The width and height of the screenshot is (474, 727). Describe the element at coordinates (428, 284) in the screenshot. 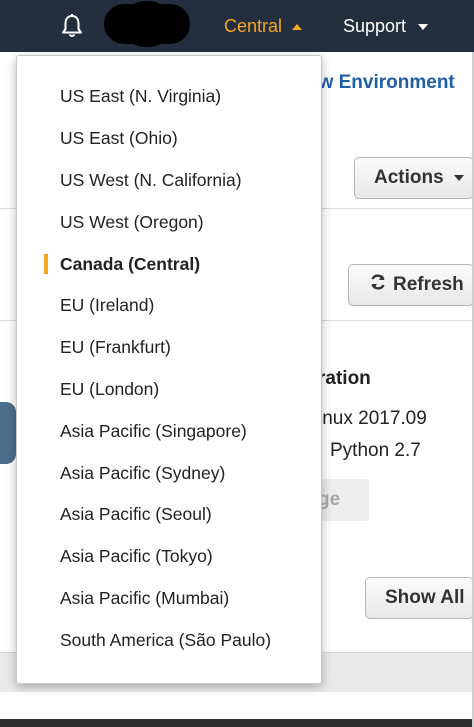

I see `refresh-button-label: Refresh` at that location.